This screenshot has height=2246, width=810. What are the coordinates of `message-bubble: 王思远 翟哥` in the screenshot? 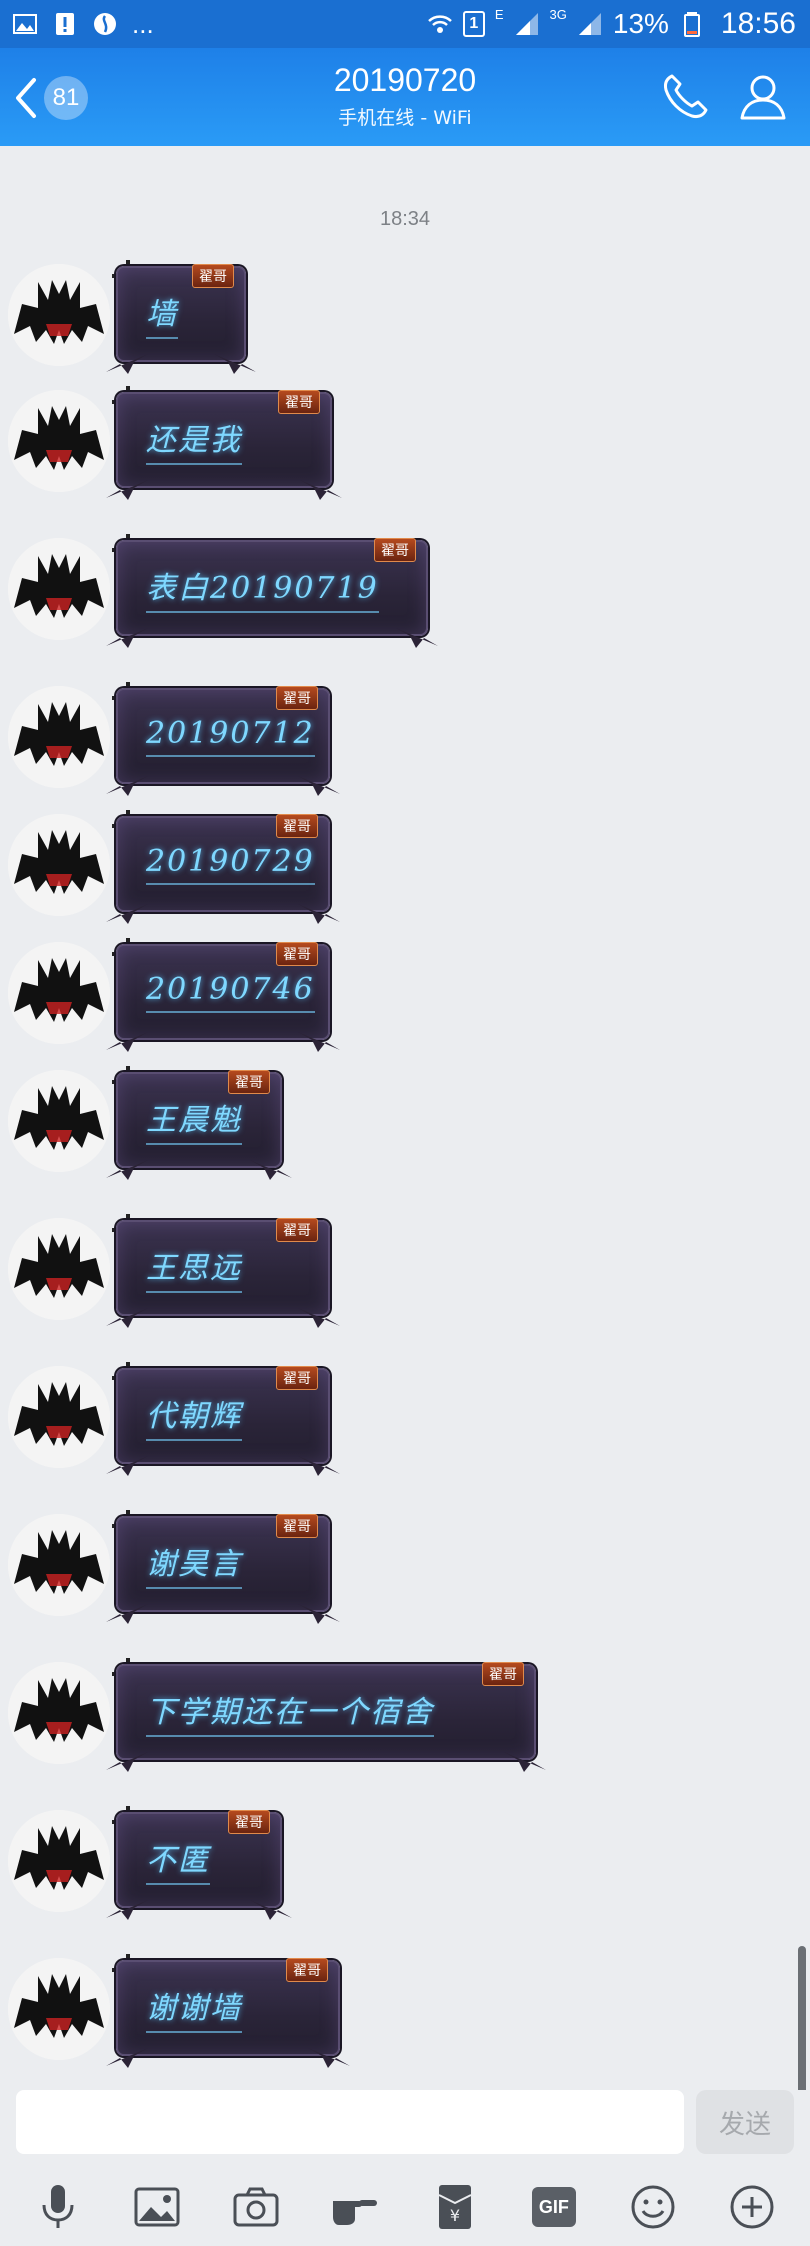 It's located at (223, 1273).